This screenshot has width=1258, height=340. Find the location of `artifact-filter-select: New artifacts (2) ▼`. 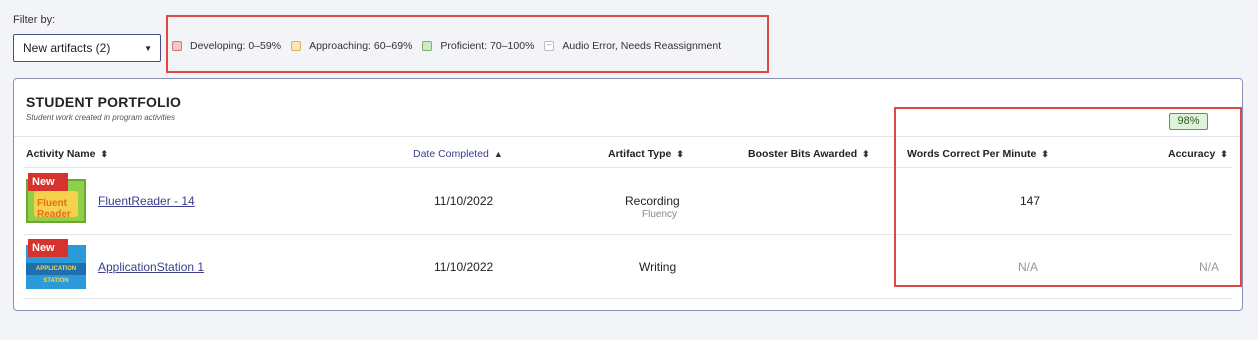

artifact-filter-select: New artifacts (2) ▼ is located at coordinates (87, 48).